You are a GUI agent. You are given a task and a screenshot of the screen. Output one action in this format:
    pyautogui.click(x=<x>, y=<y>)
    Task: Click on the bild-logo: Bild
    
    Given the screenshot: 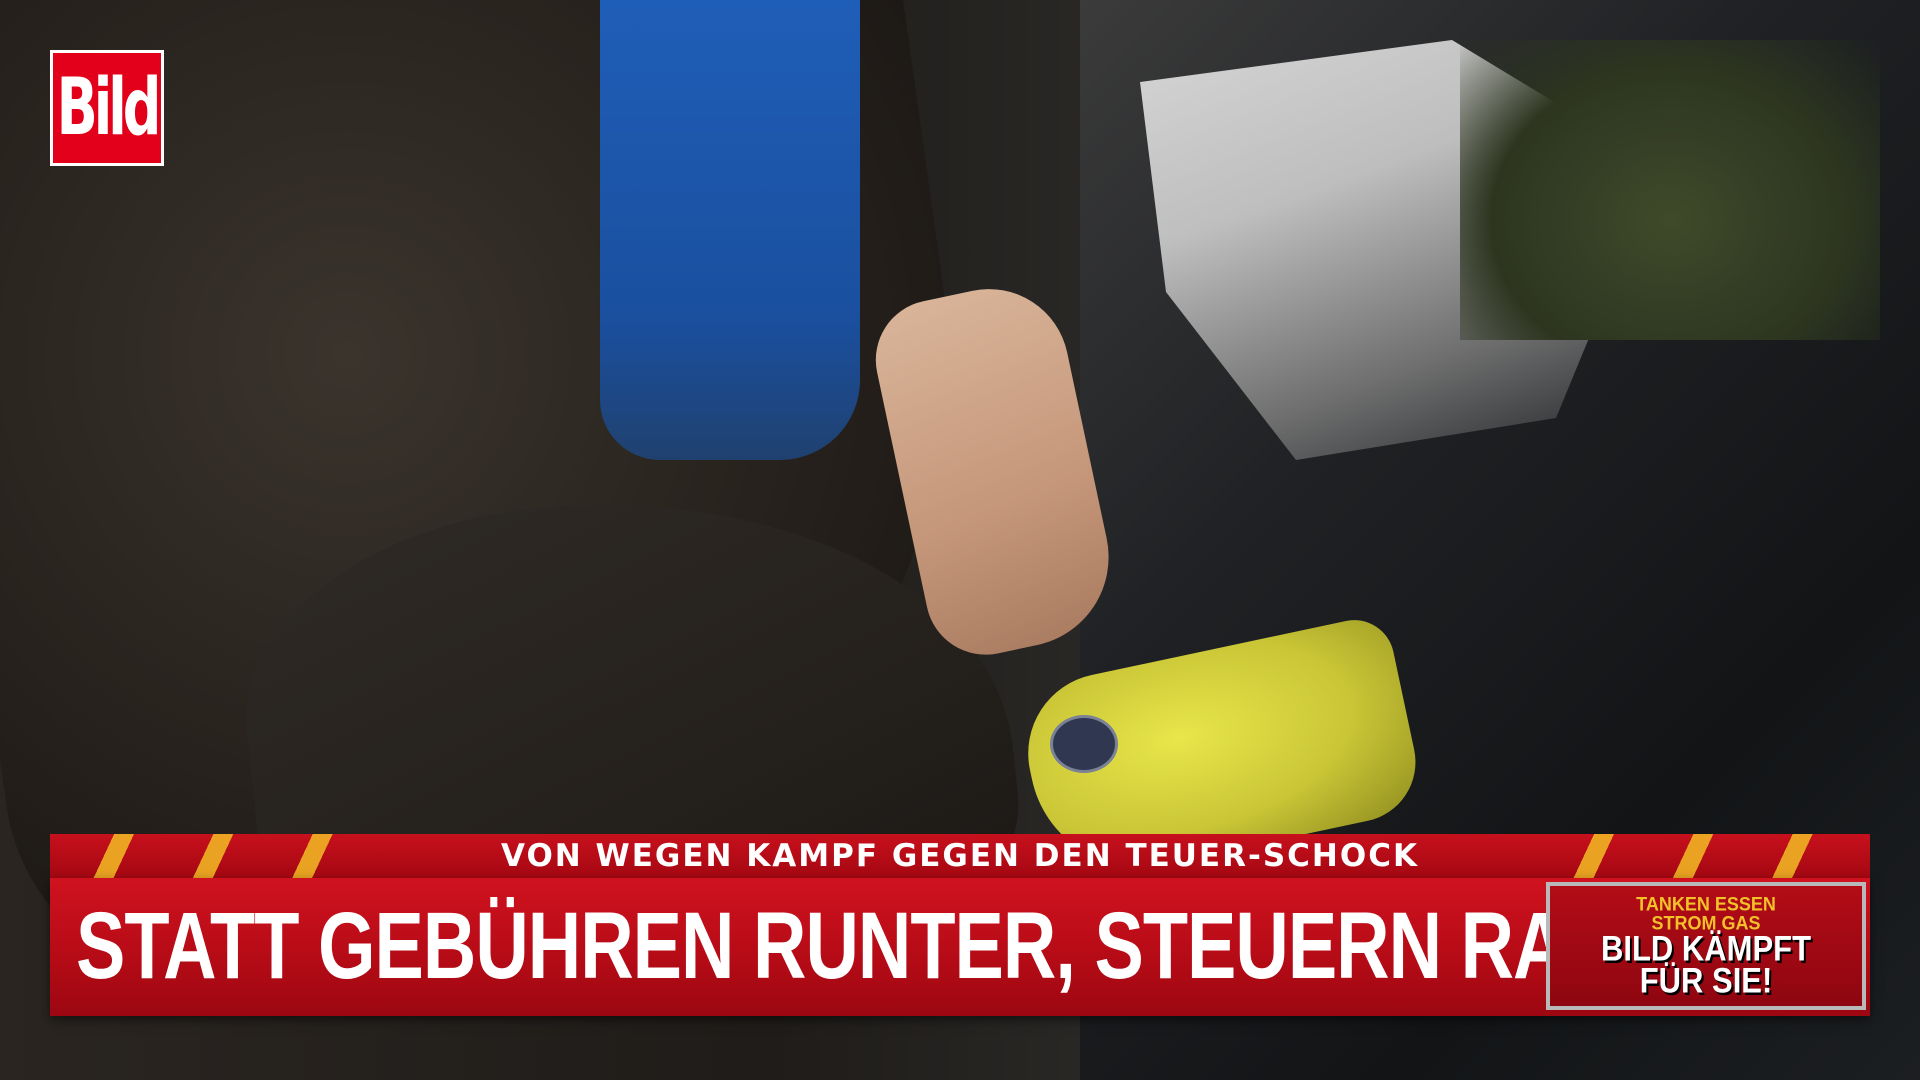 What is the action you would take?
    pyautogui.click(x=107, y=108)
    